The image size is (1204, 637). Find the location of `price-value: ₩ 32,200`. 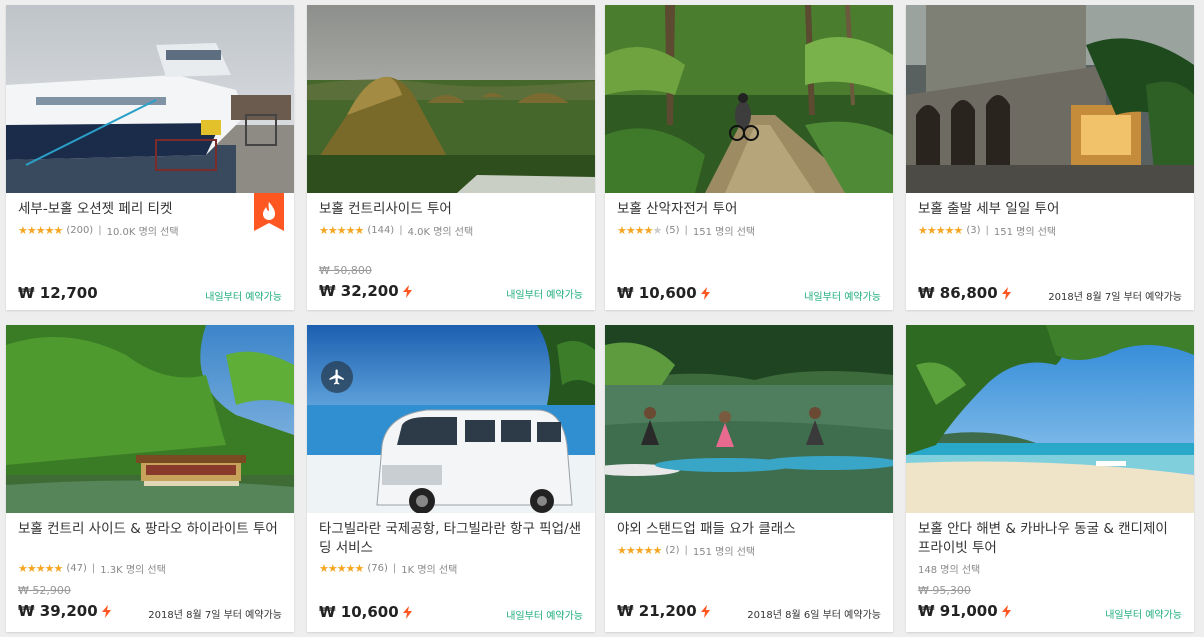

price-value: ₩ 32,200 is located at coordinates (359, 291).